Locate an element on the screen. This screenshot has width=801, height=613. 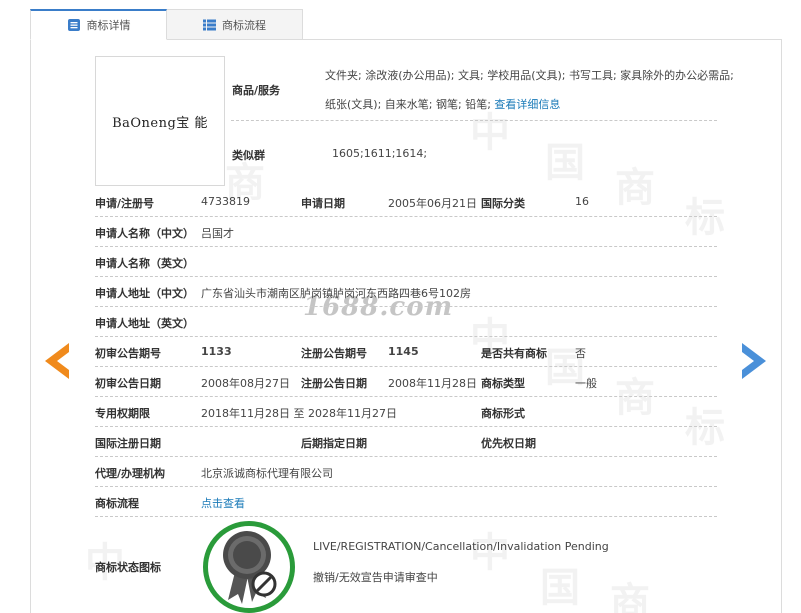
reg-pub-no-label: 注册公告期号 is located at coordinates (334, 353).